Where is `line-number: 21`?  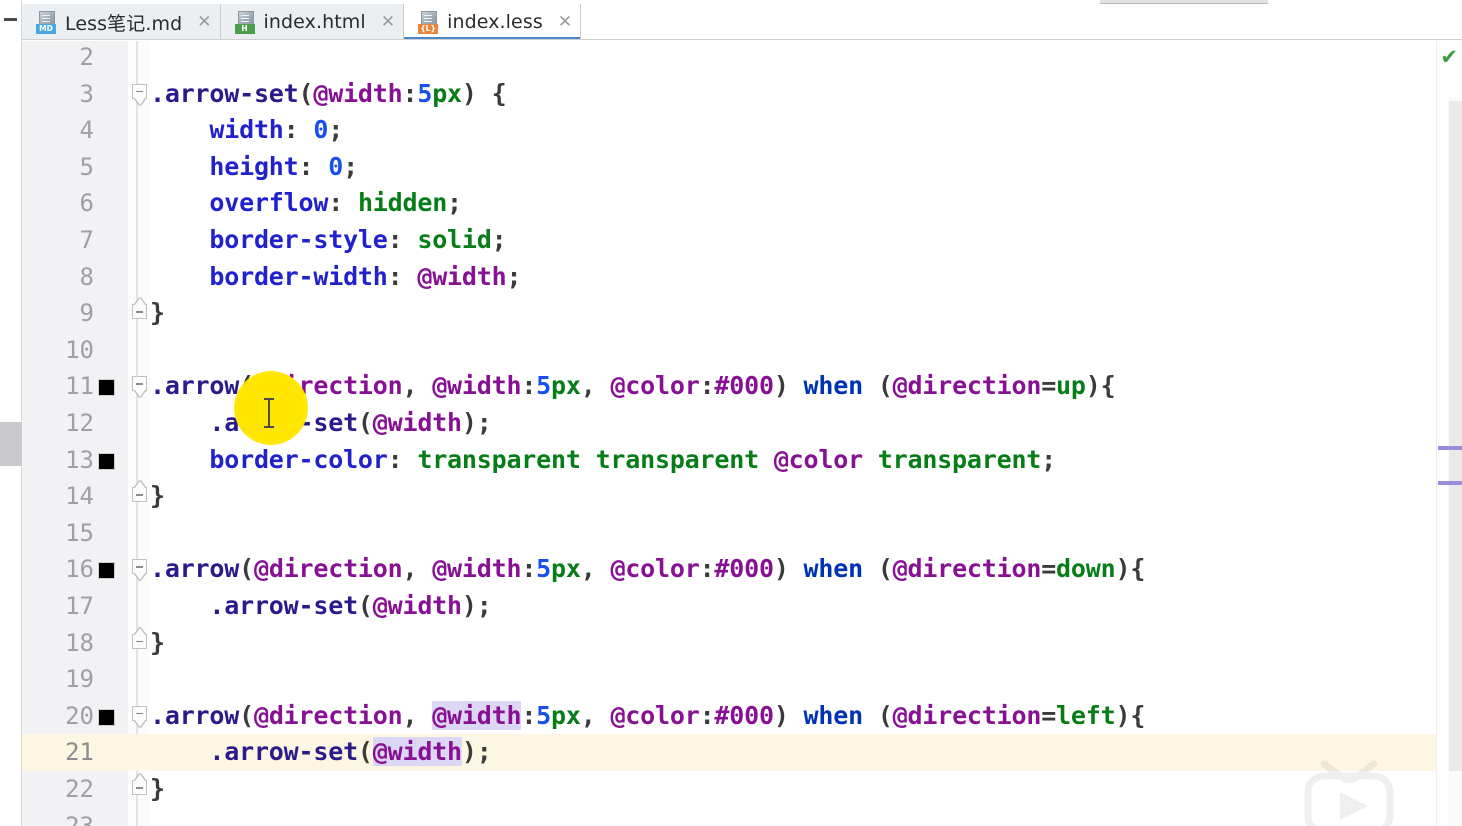
line-number: 21 is located at coordinates (79, 752).